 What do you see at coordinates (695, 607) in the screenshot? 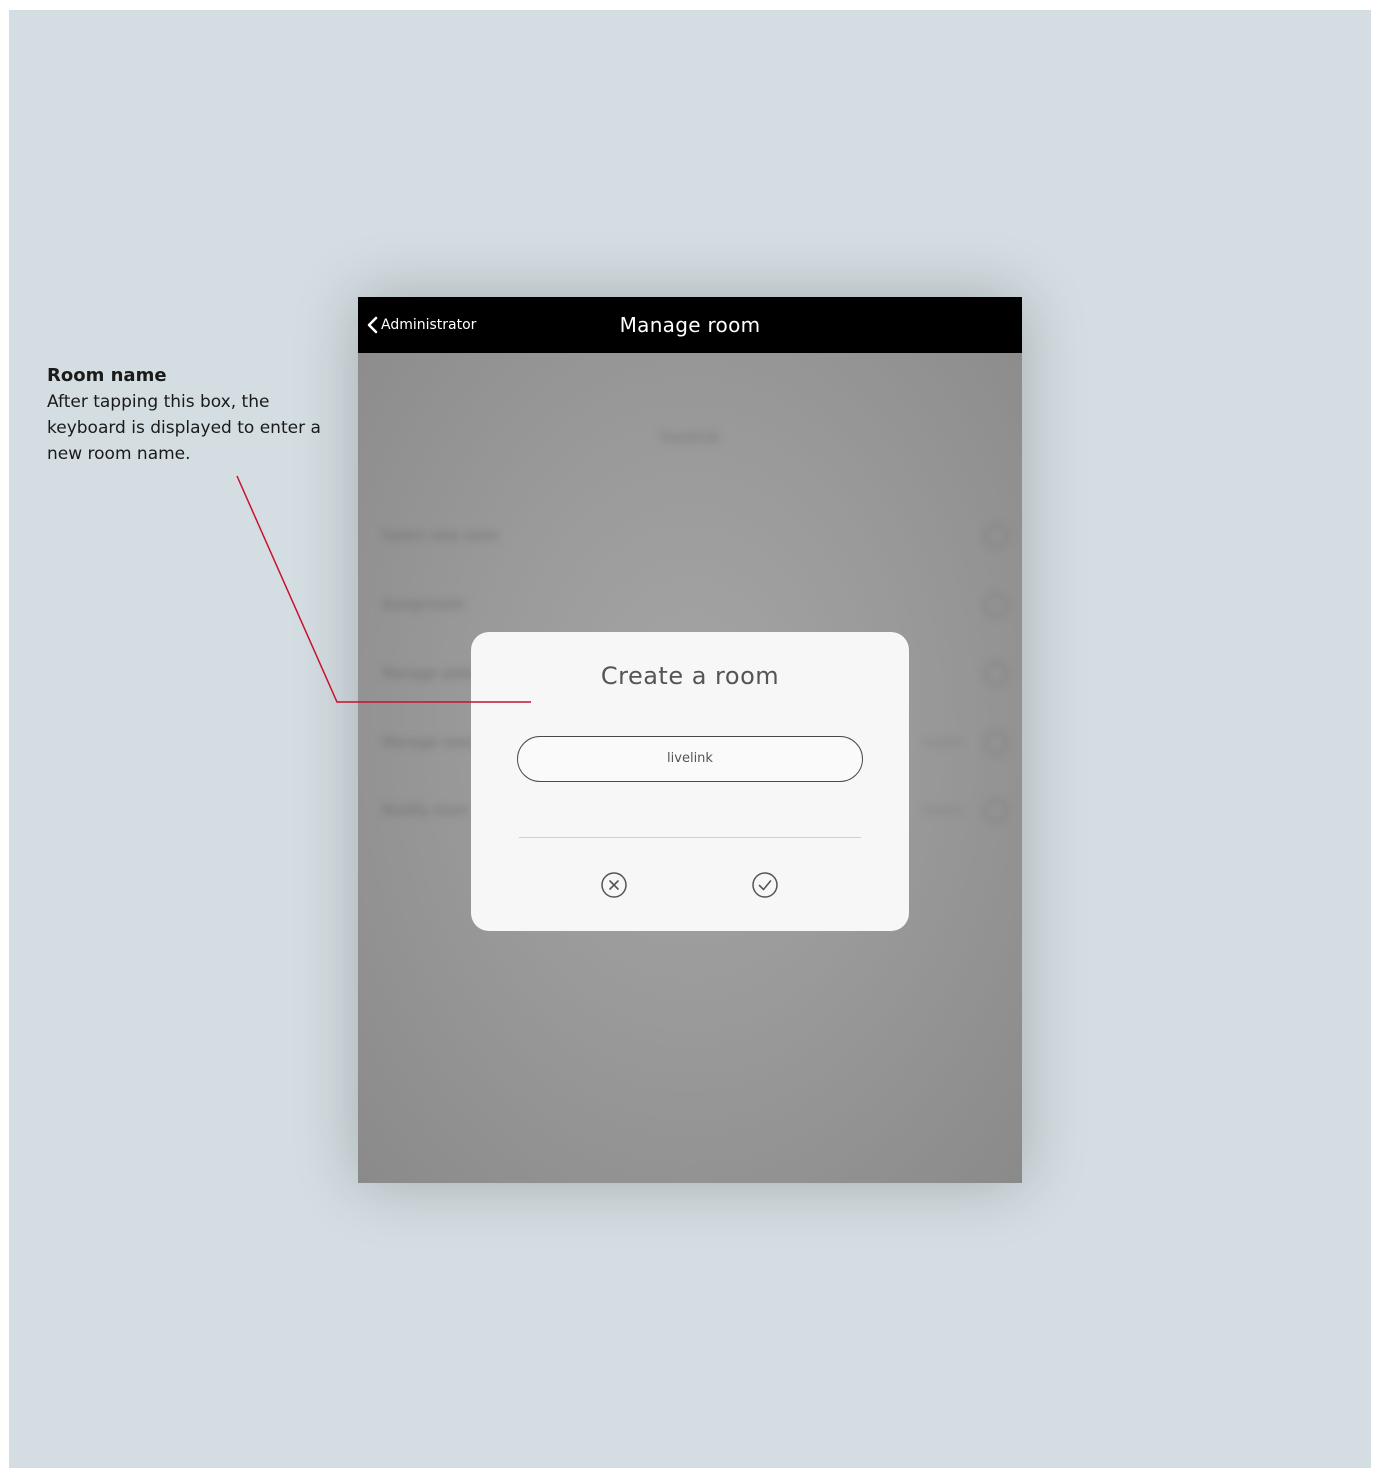
I see `background-row: Assignment` at bounding box center [695, 607].